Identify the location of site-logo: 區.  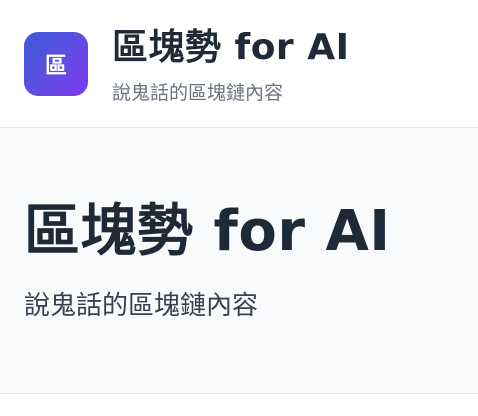
(56, 64).